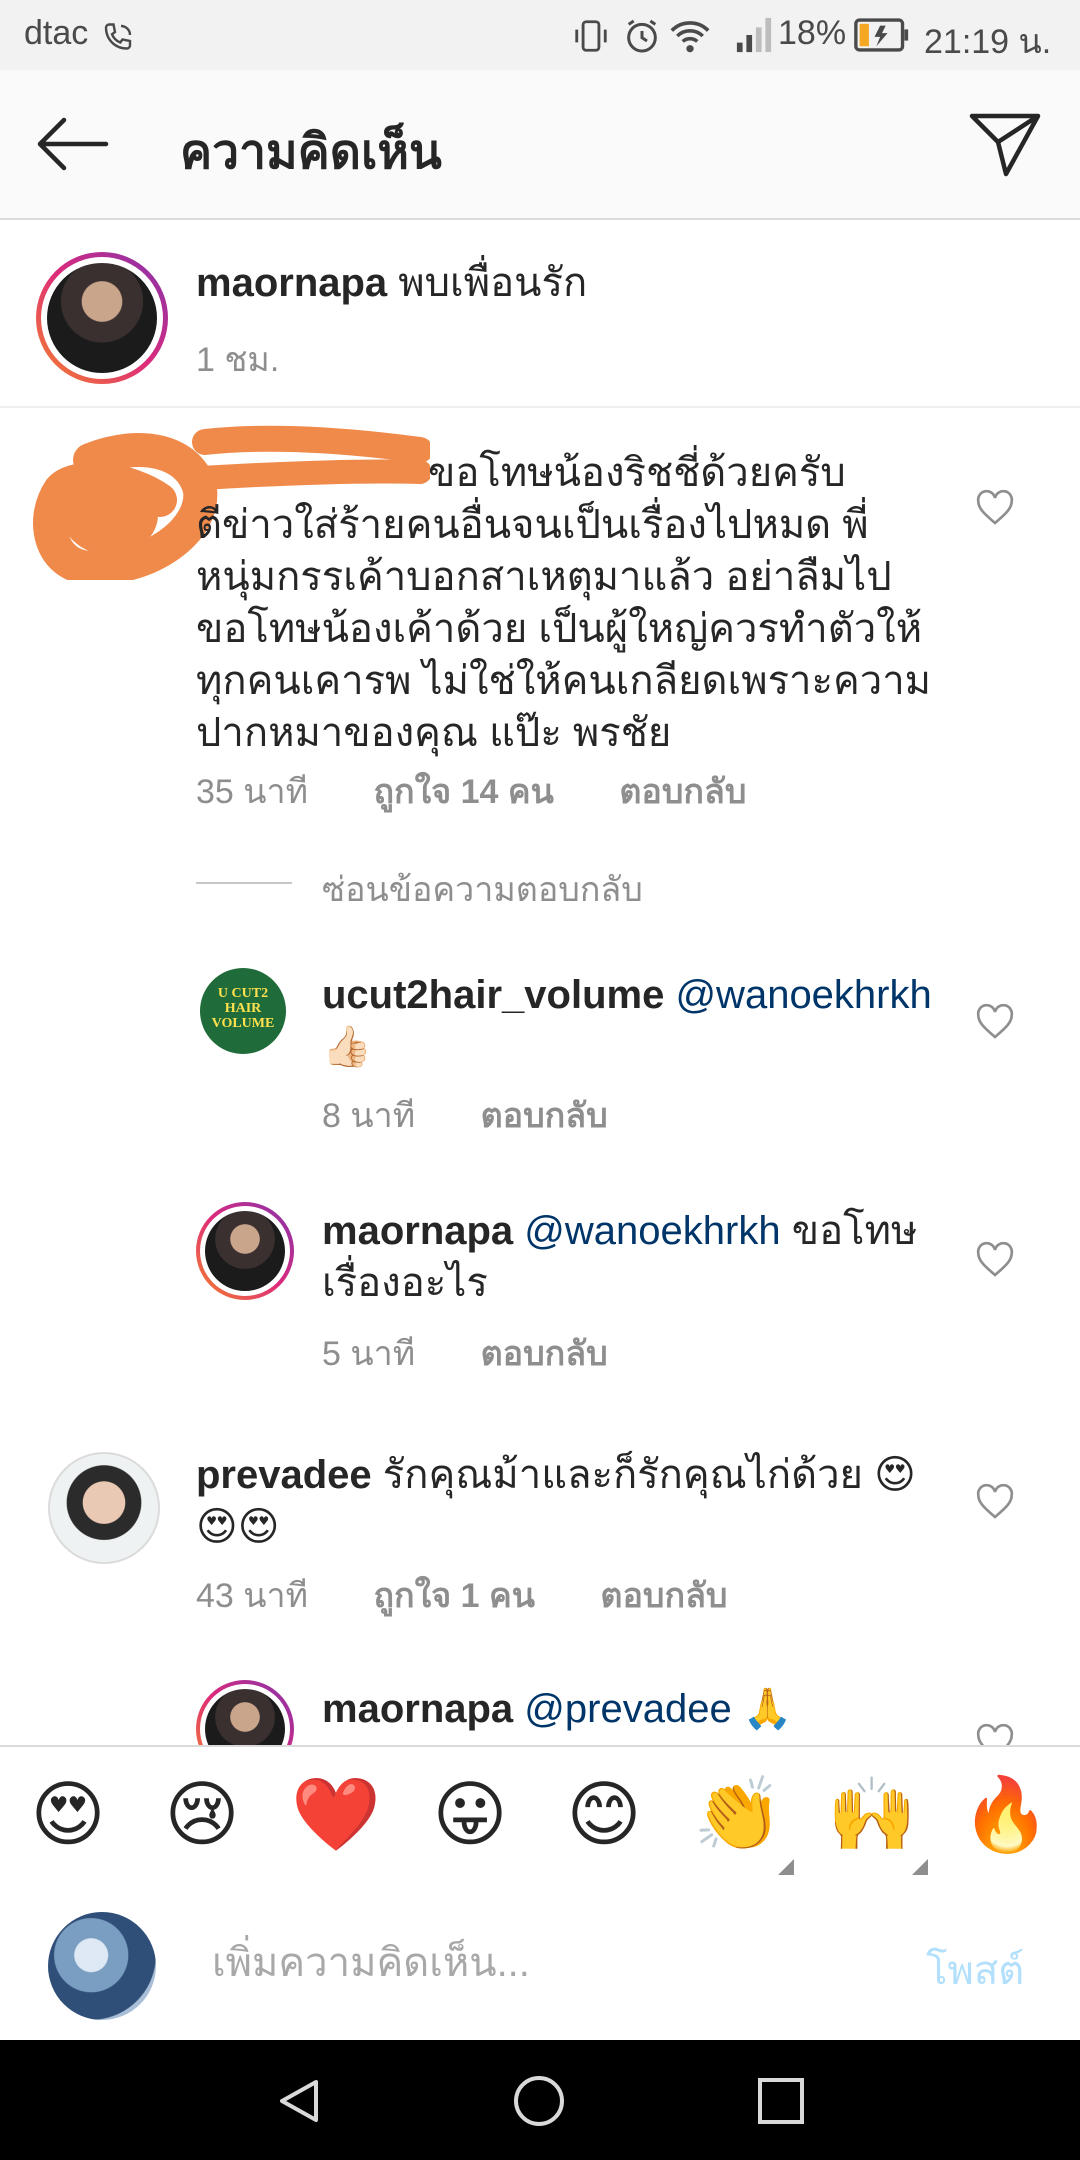  Describe the element at coordinates (881, 35) in the screenshot. I see `battery-icon` at that location.